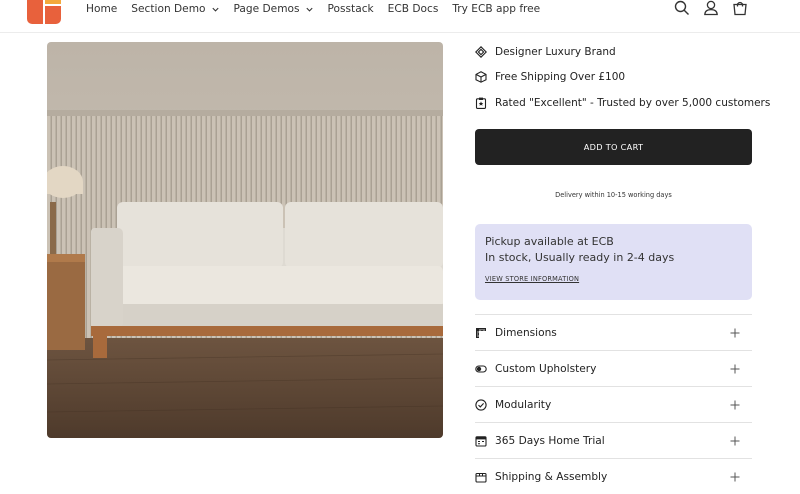 The image size is (800, 494). Describe the element at coordinates (550, 440) in the screenshot. I see `accordion-home-trial-label: 365 Days Home Trial` at that location.